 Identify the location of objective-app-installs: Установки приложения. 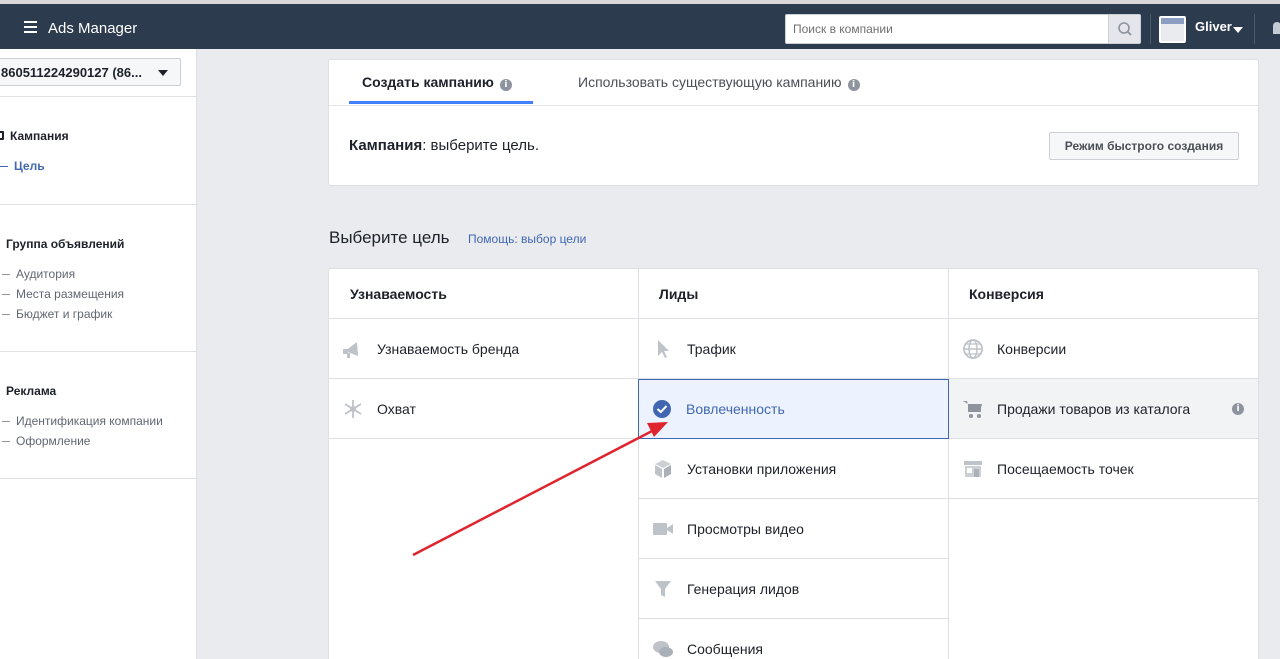
(793, 469).